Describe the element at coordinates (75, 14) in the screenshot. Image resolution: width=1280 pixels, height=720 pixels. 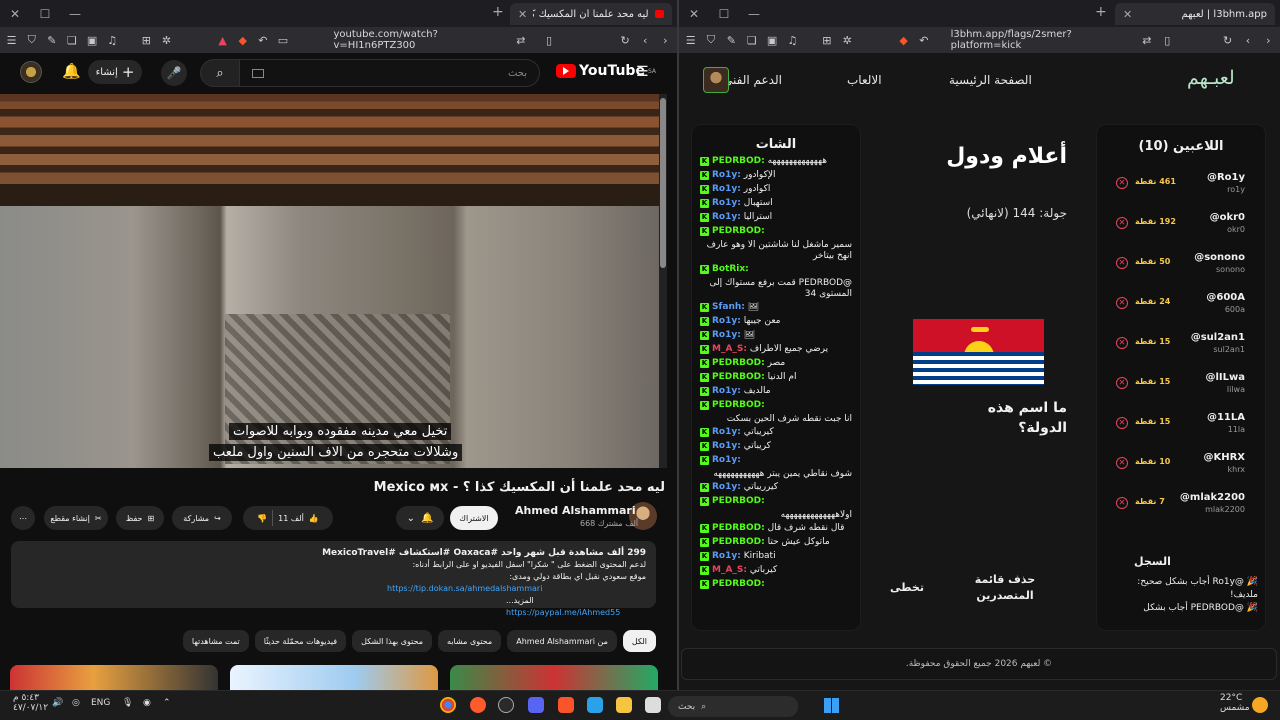
I see `minimize-window-icon: —` at that location.